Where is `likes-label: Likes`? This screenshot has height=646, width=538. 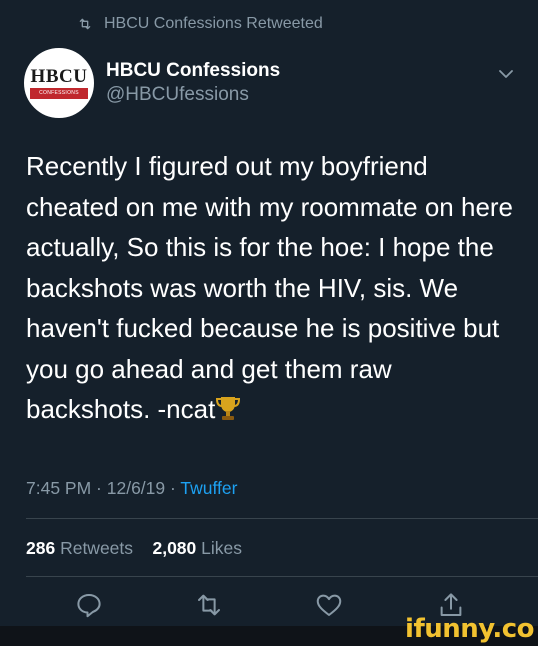
likes-label: Likes is located at coordinates (222, 548).